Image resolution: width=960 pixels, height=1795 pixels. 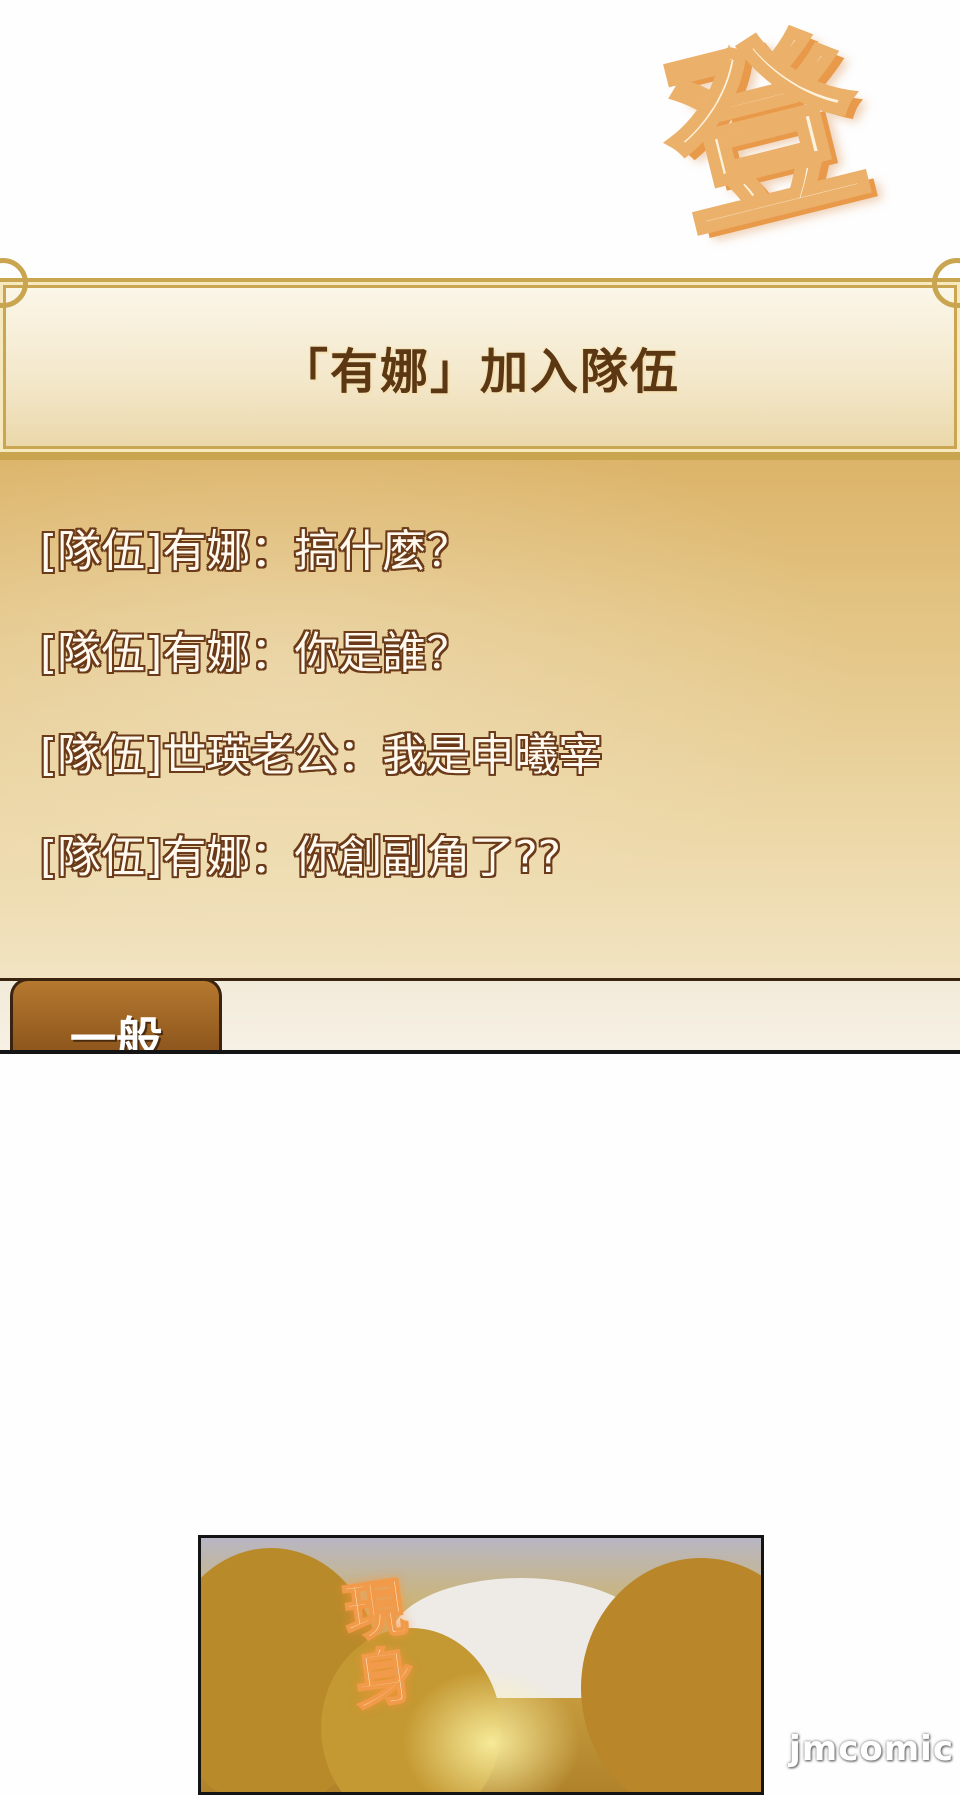 What do you see at coordinates (479, 372) in the screenshot?
I see `banner-title: 「有娜」加入隊伍` at bounding box center [479, 372].